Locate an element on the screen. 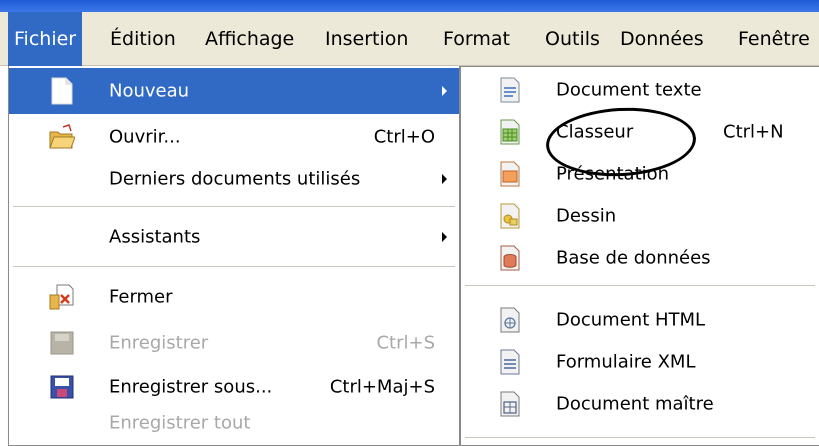 Image resolution: width=819 pixels, height=446 pixels. save-as-icon is located at coordinates (62, 387).